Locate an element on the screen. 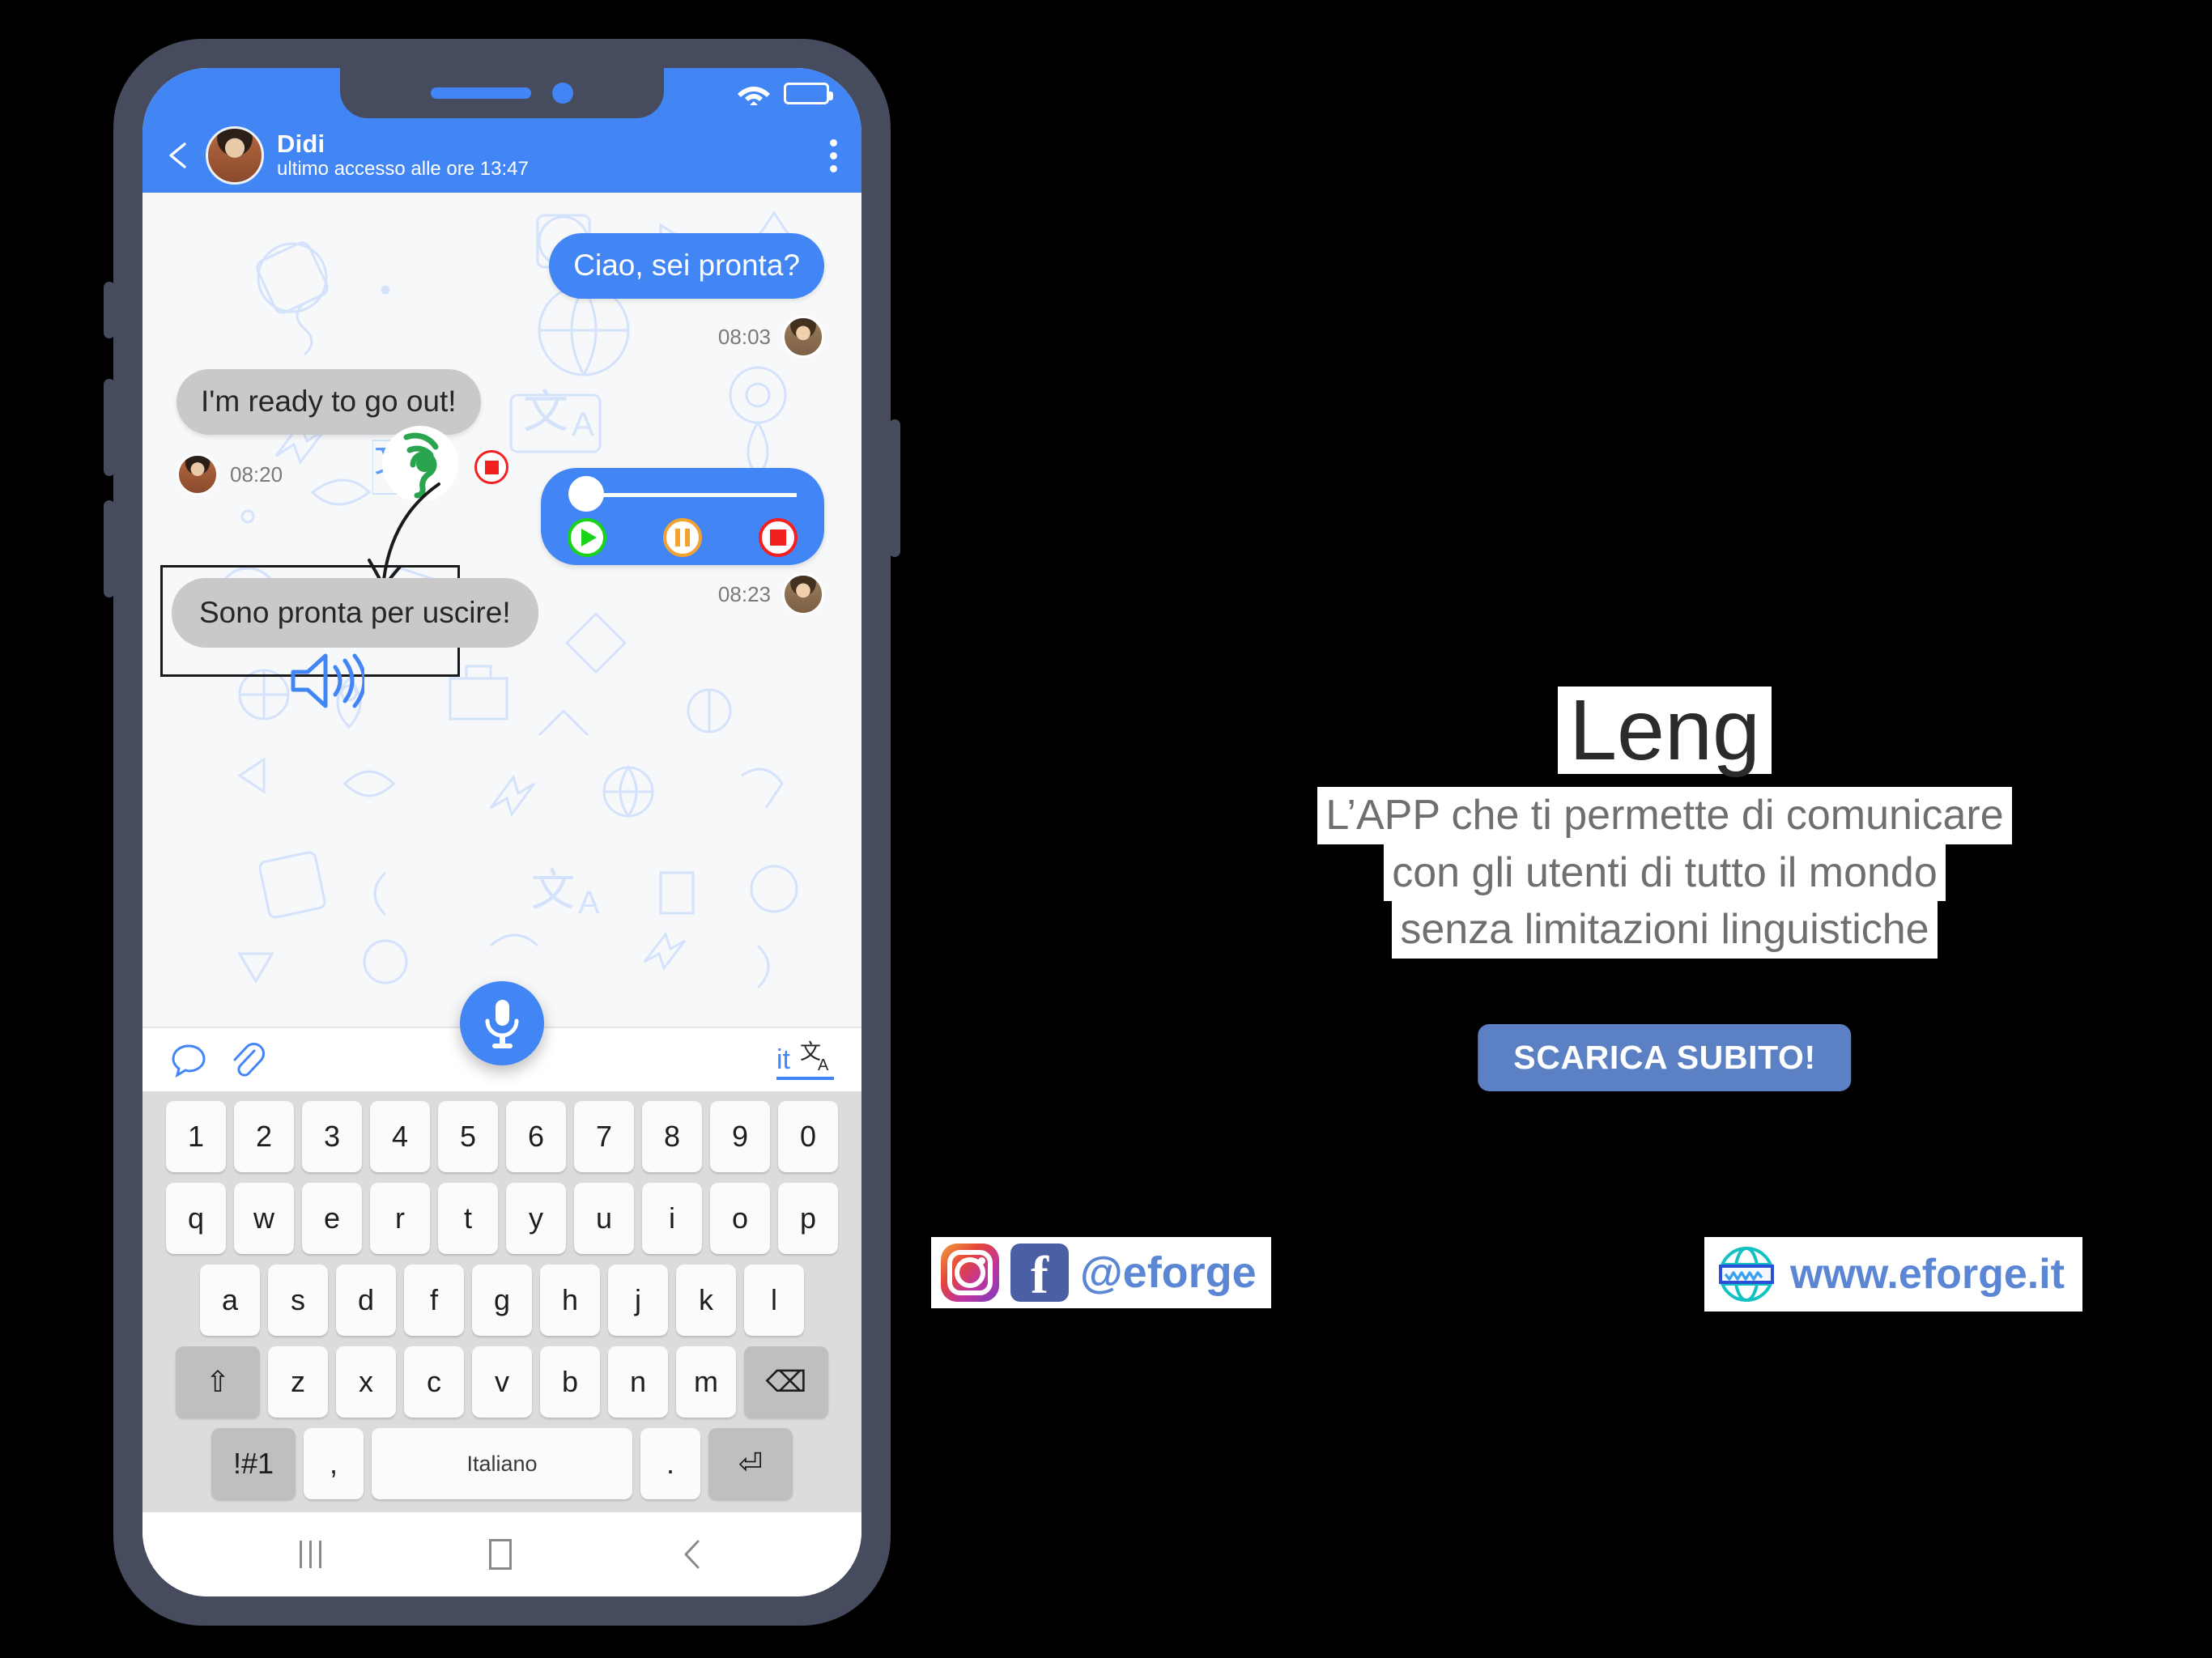 Image resolution: width=2212 pixels, height=1658 pixels. stop-button is located at coordinates (778, 537).